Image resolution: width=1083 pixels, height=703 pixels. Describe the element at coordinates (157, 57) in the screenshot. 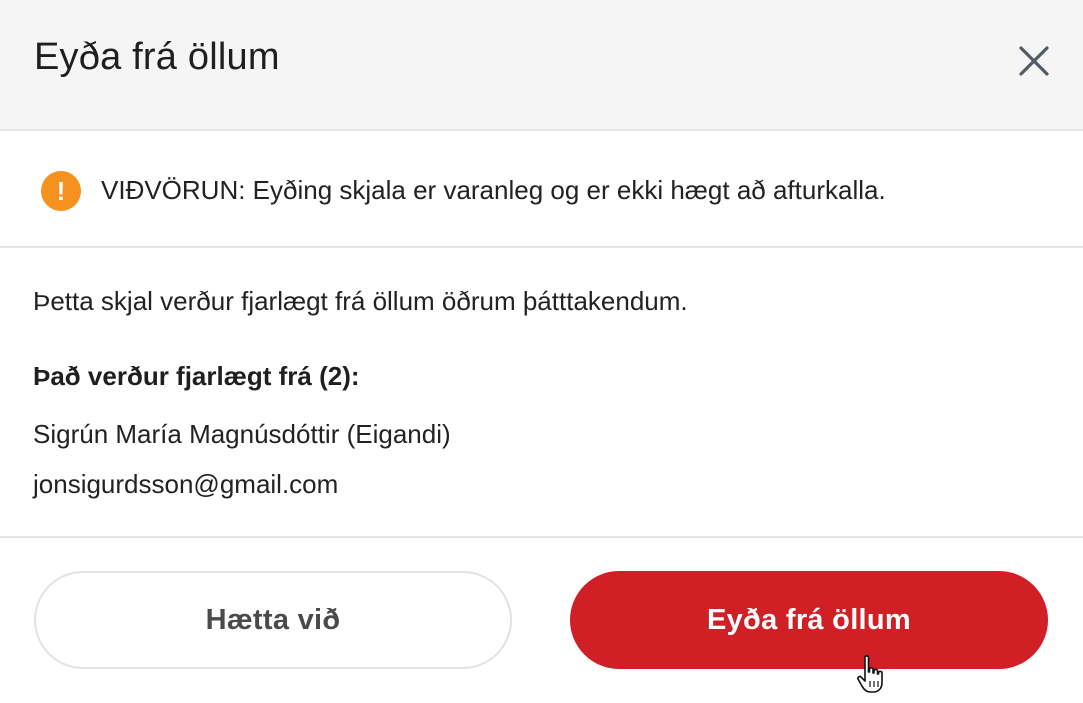

I see `dialog-title: Eyða frá öllum` at that location.